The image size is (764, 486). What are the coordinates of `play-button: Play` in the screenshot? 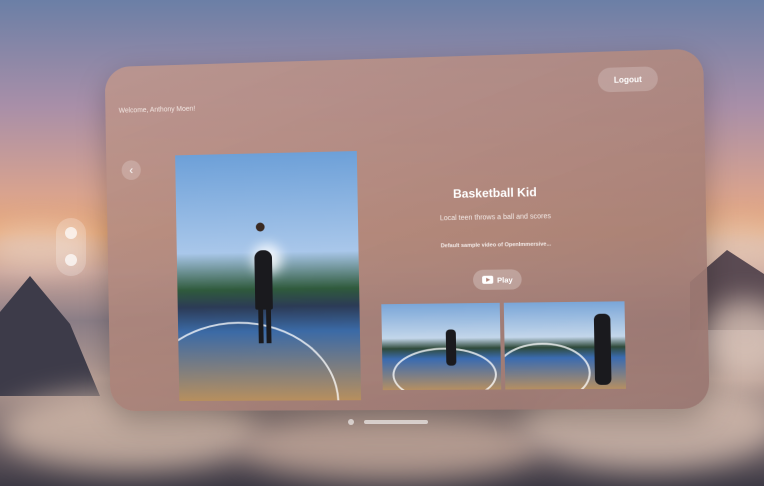 It's located at (497, 280).